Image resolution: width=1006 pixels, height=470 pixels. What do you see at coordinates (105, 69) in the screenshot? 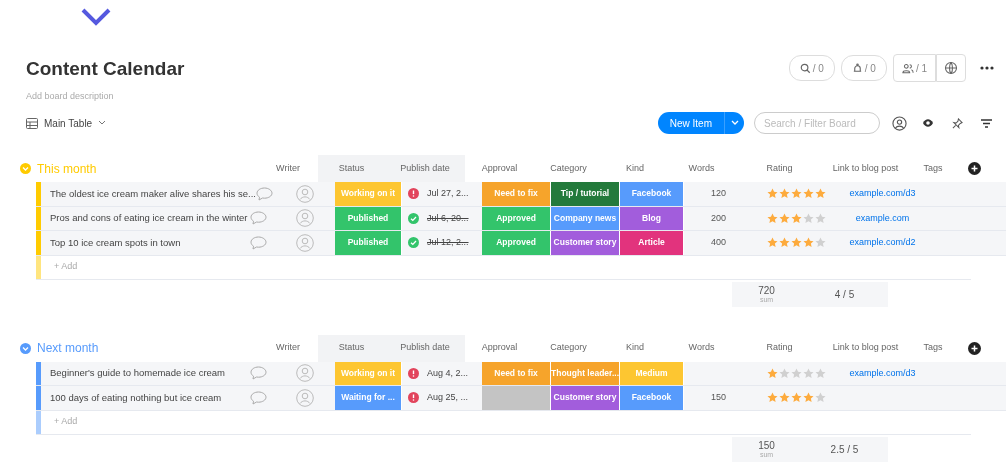
I see `board-title: Content Calendar` at bounding box center [105, 69].